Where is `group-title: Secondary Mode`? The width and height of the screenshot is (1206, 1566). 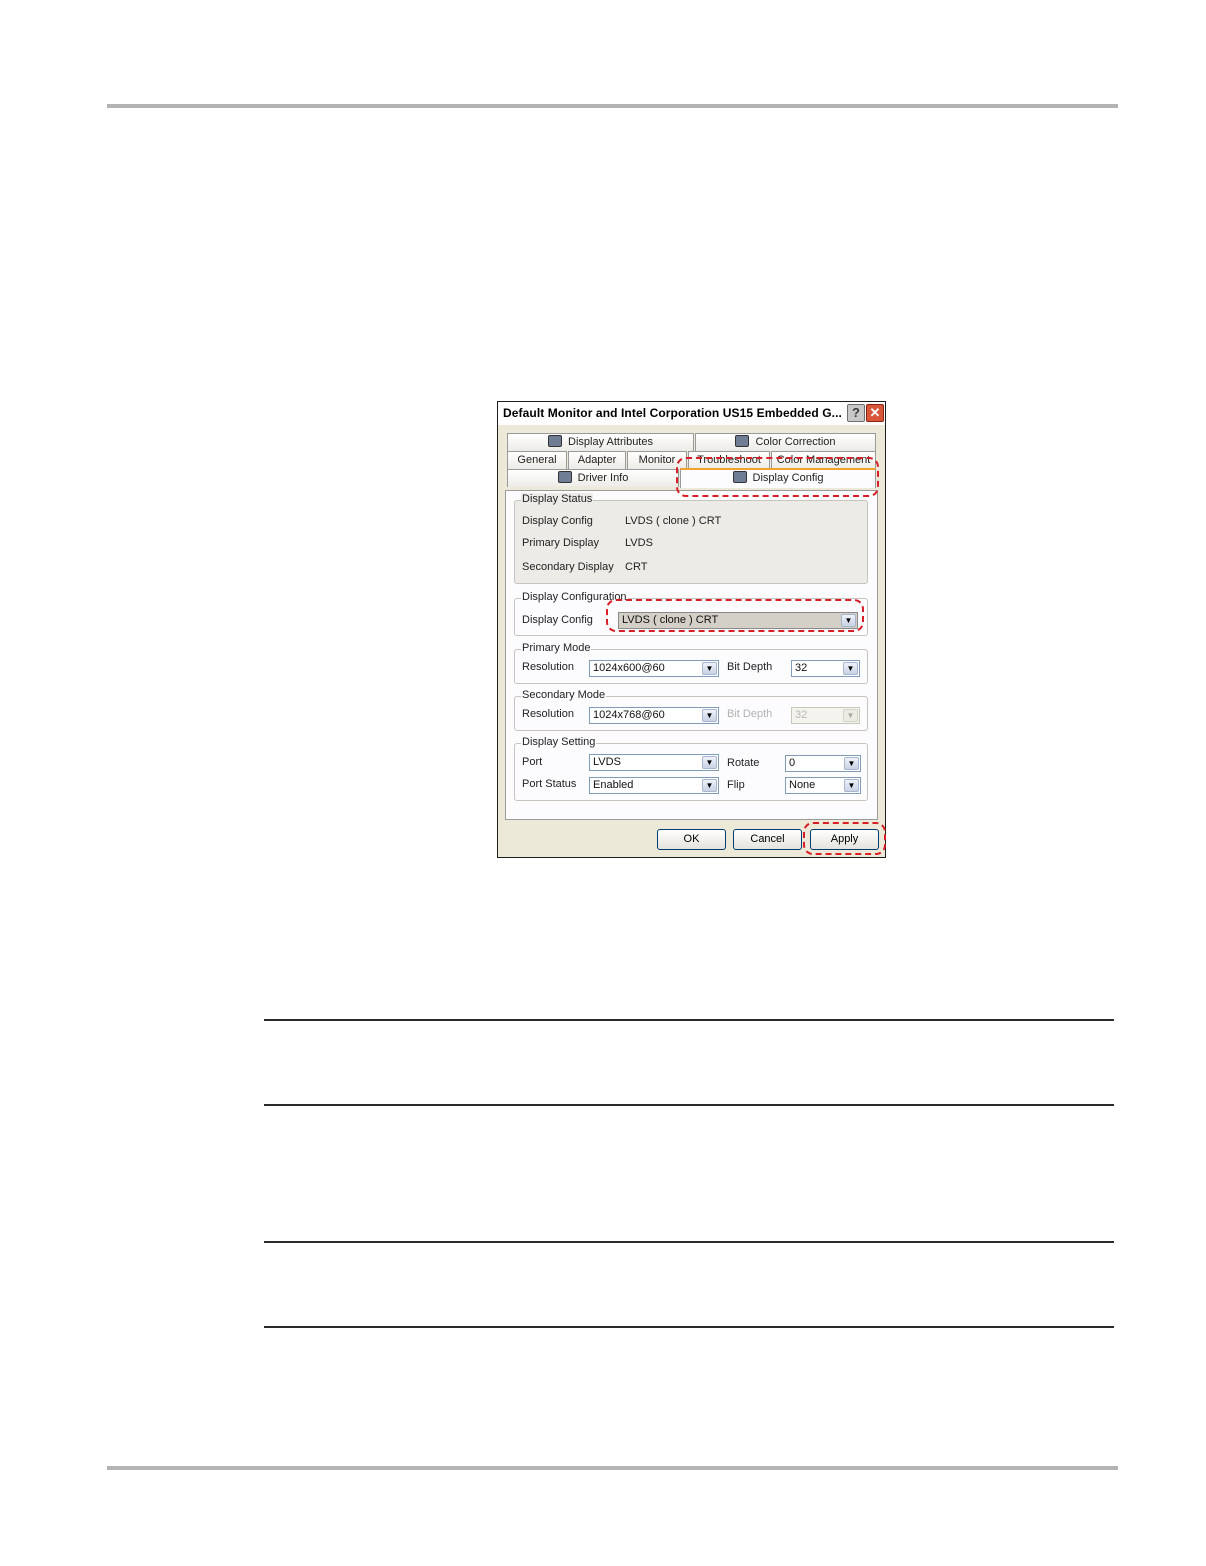 group-title: Secondary Mode is located at coordinates (564, 695).